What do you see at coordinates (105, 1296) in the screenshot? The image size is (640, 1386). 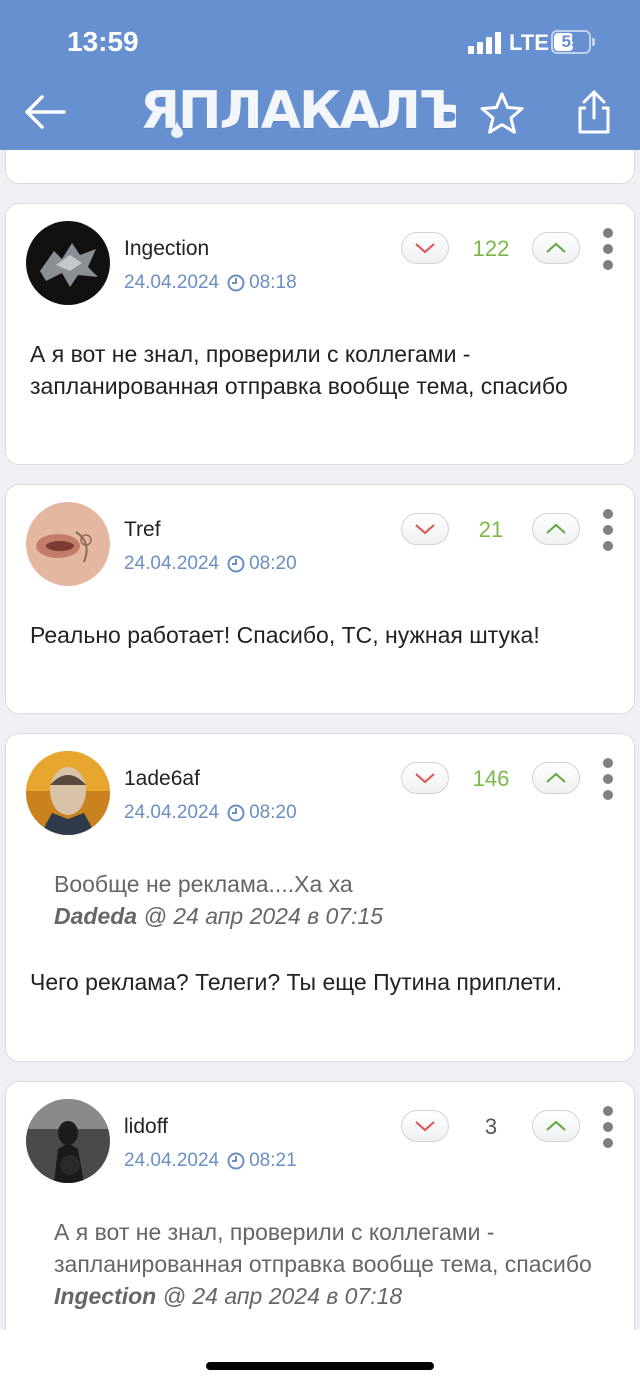 I see `quote-author: Ingection` at bounding box center [105, 1296].